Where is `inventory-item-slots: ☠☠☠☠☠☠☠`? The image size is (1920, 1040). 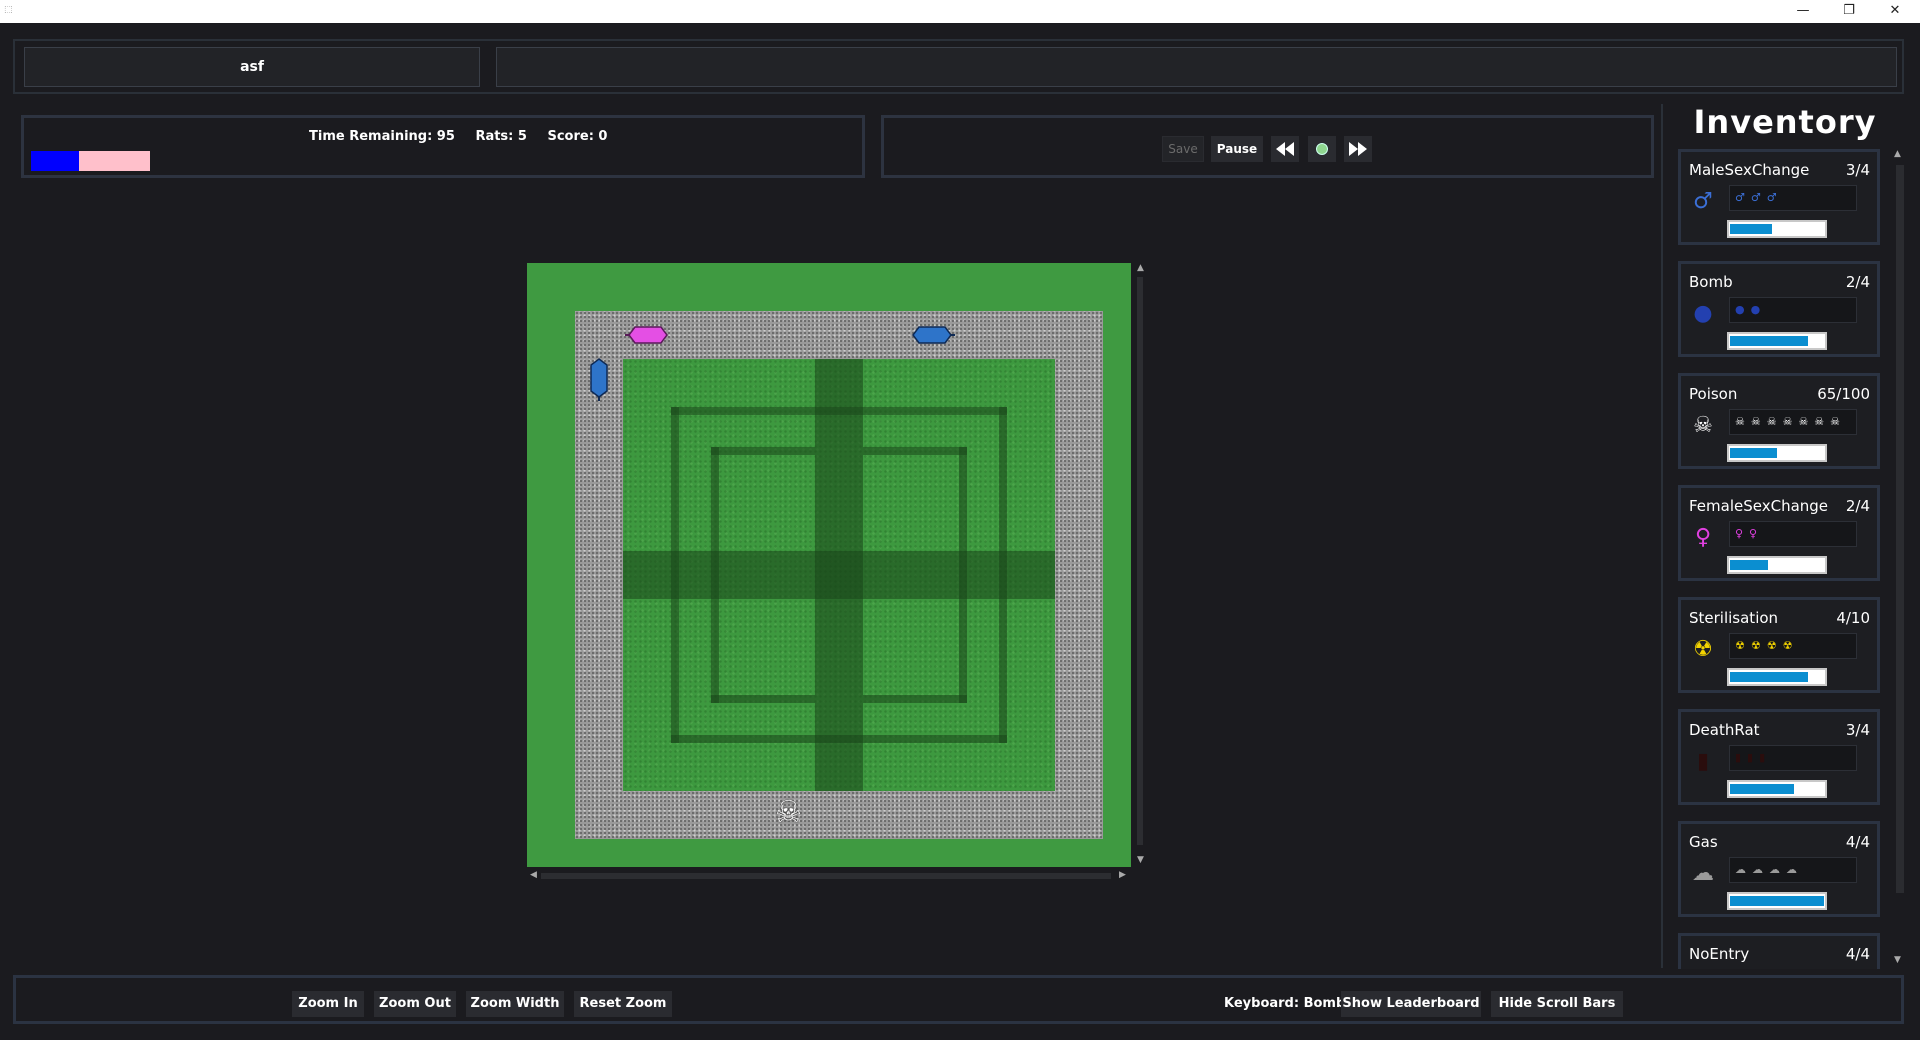
inventory-item-slots: ☠☠☠☠☠☠☠ is located at coordinates (1793, 422).